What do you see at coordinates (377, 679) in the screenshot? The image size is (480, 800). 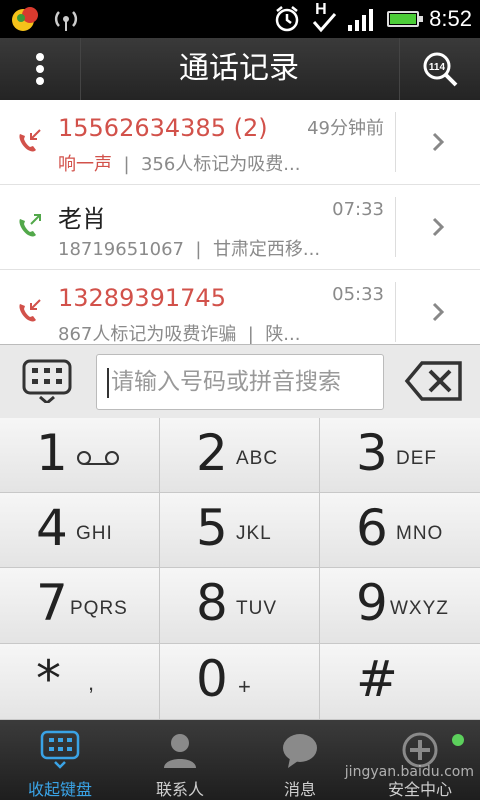 I see `key-digit: #` at bounding box center [377, 679].